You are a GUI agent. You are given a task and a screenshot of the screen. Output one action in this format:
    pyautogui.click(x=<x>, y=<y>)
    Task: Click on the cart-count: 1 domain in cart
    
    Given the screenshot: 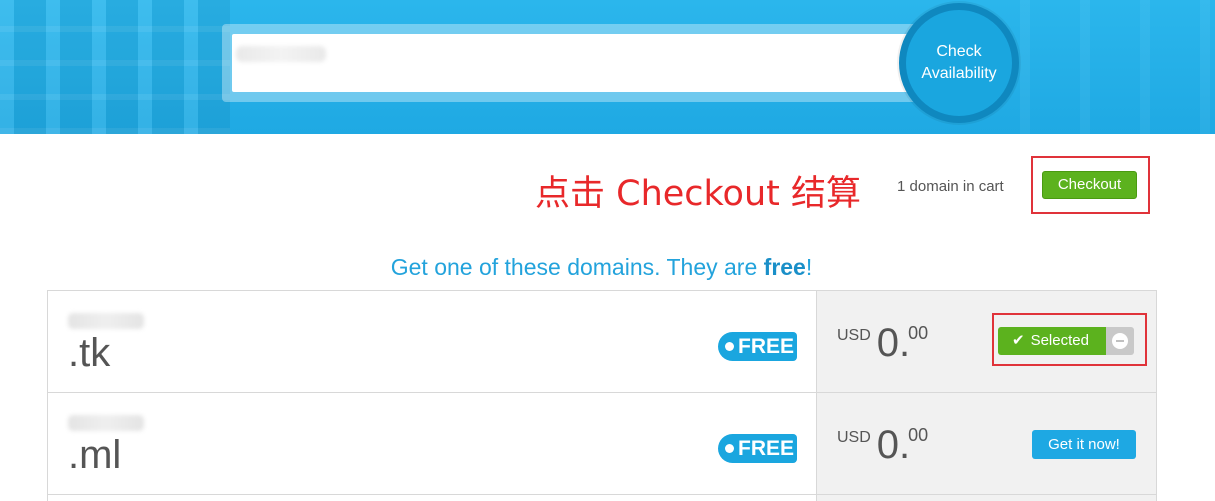 What is the action you would take?
    pyautogui.click(x=950, y=186)
    